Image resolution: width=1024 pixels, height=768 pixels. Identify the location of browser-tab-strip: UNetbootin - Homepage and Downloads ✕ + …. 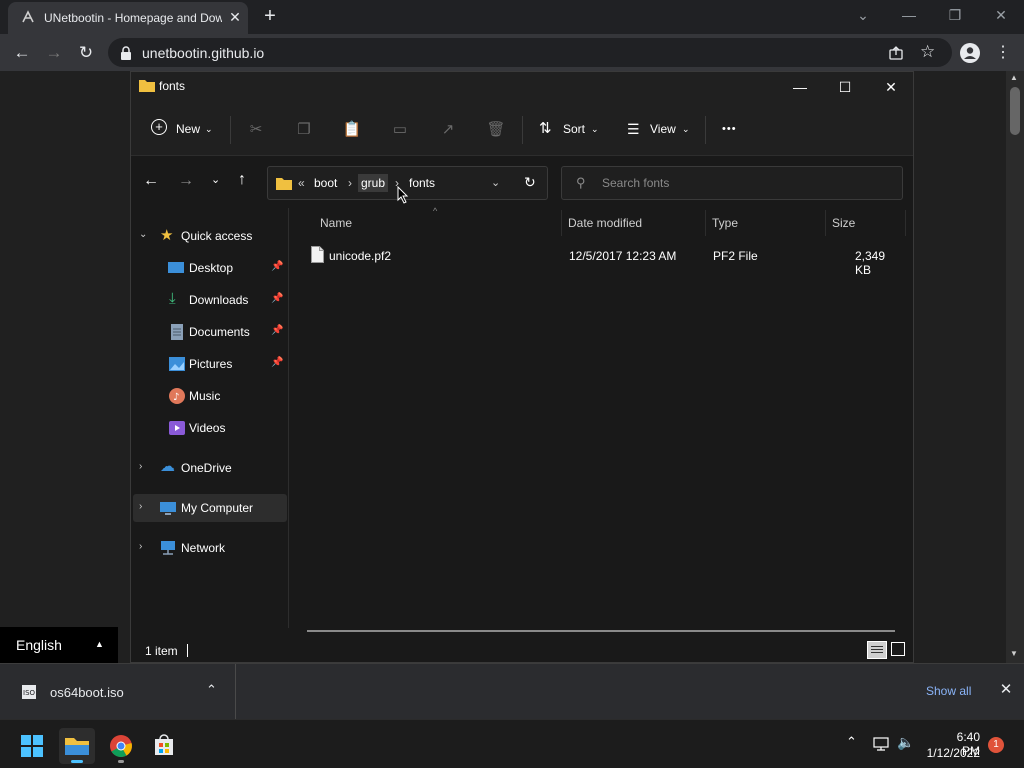
(512, 17).